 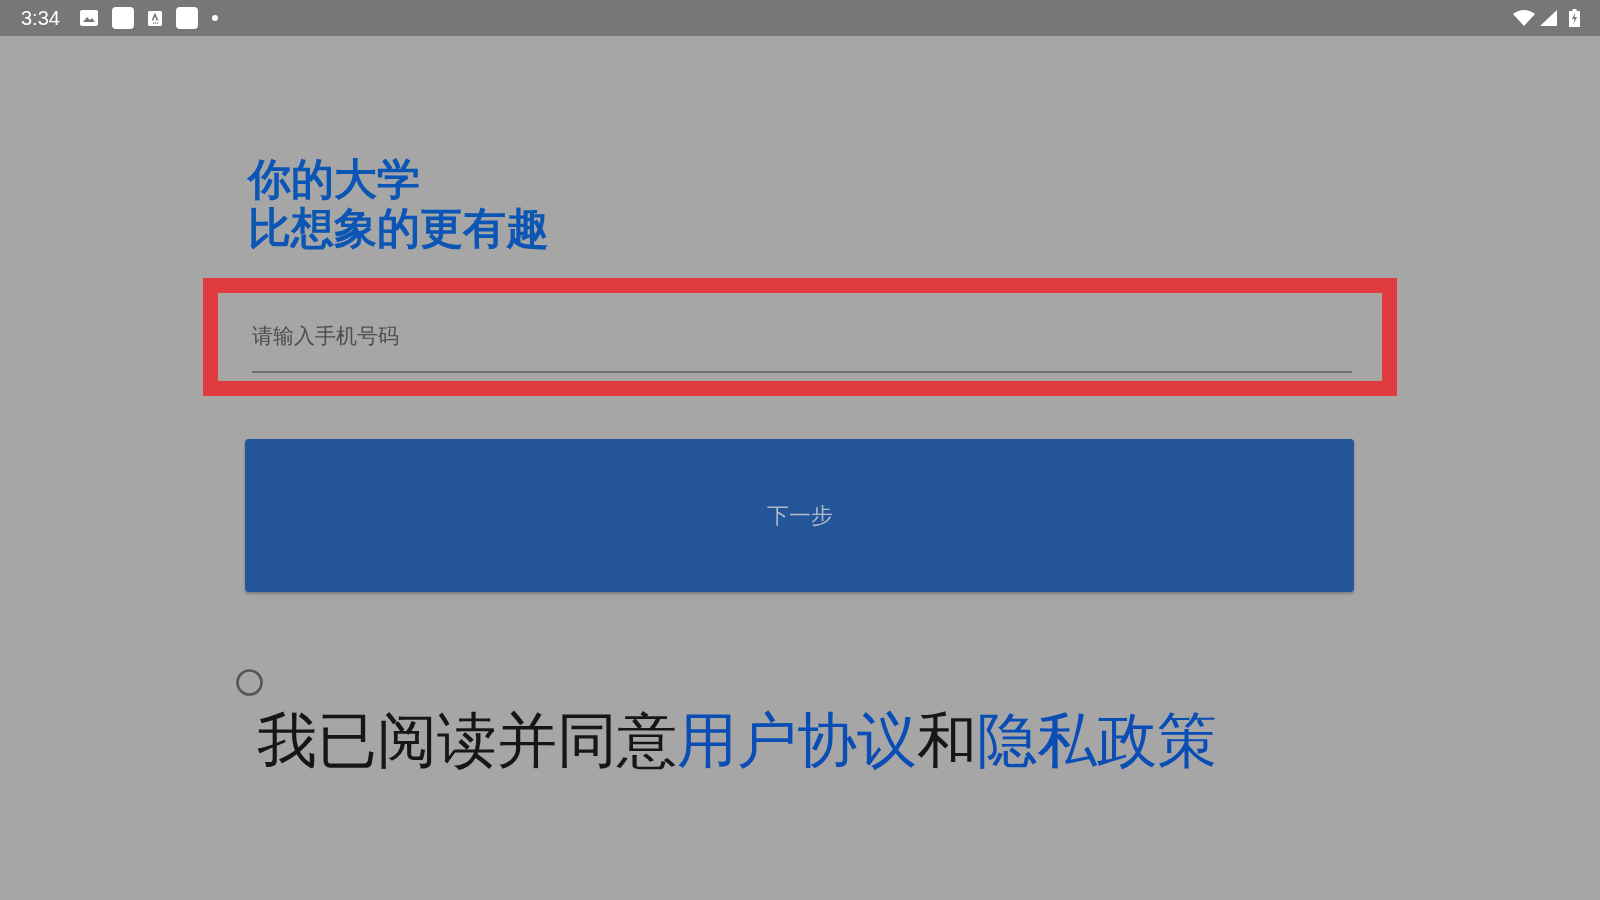 I want to click on status-time: 3:34, so click(x=40, y=18).